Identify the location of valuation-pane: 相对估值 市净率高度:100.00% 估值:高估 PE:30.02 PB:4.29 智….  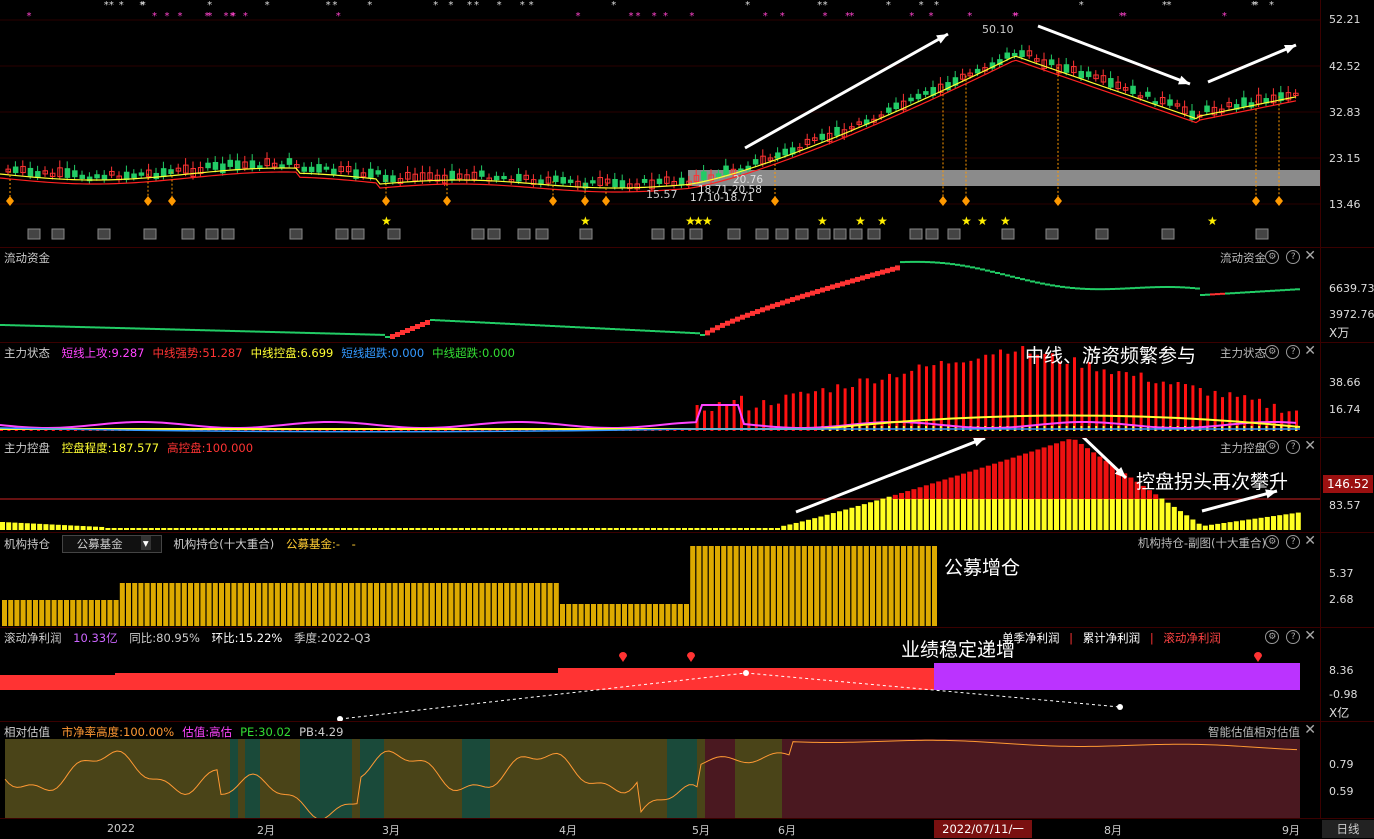
(687, 770).